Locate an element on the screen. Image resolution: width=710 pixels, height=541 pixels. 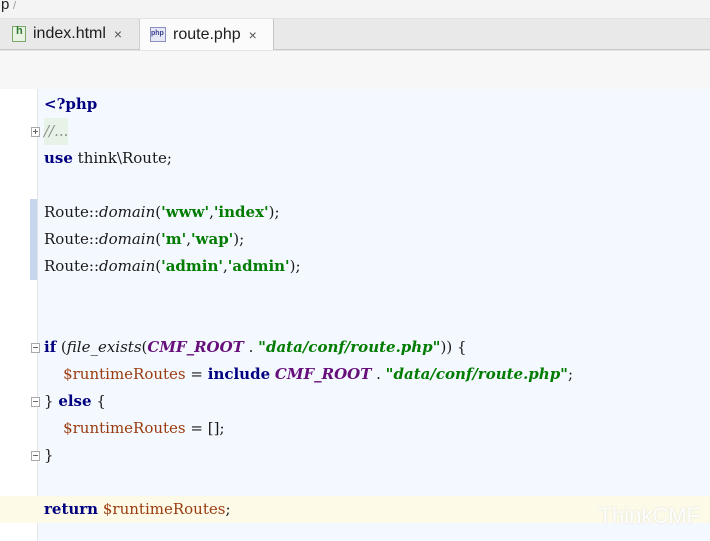
code-line: use think\Route; is located at coordinates (355, 158).